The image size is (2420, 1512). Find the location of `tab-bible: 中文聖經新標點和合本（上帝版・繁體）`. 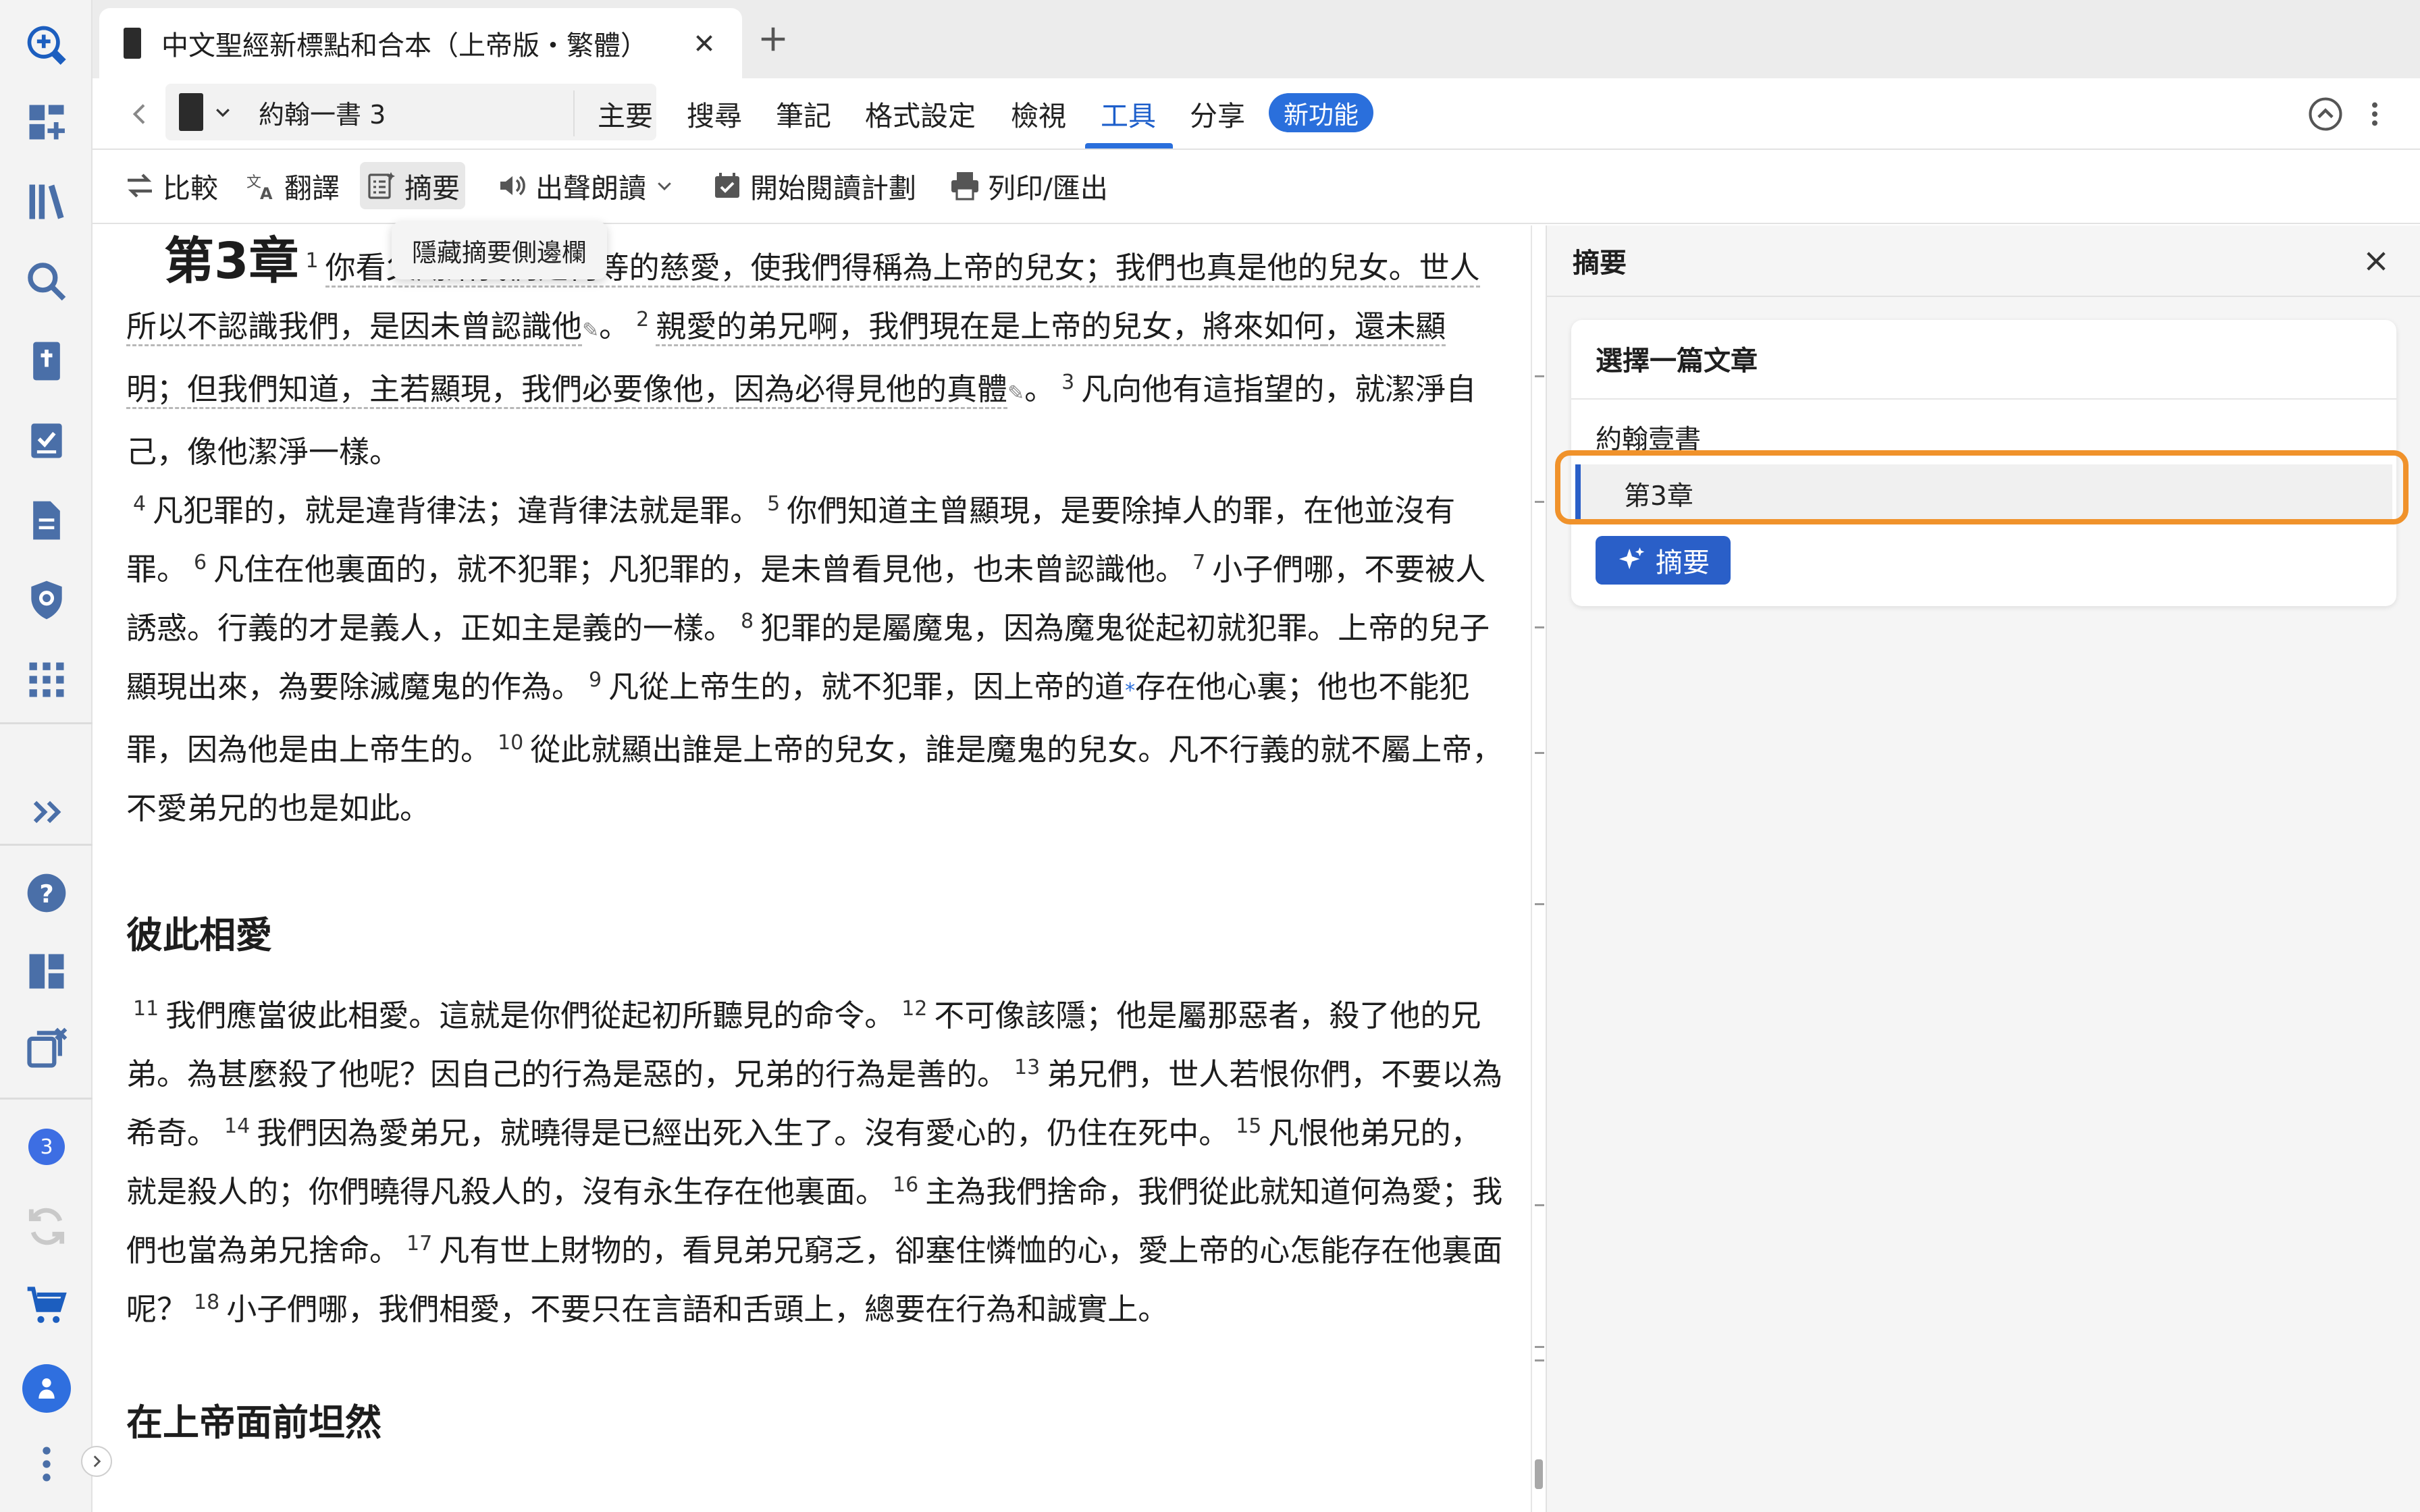

tab-bible: 中文聖經新標點和合本（上帝版・繁體） is located at coordinates (420, 43).